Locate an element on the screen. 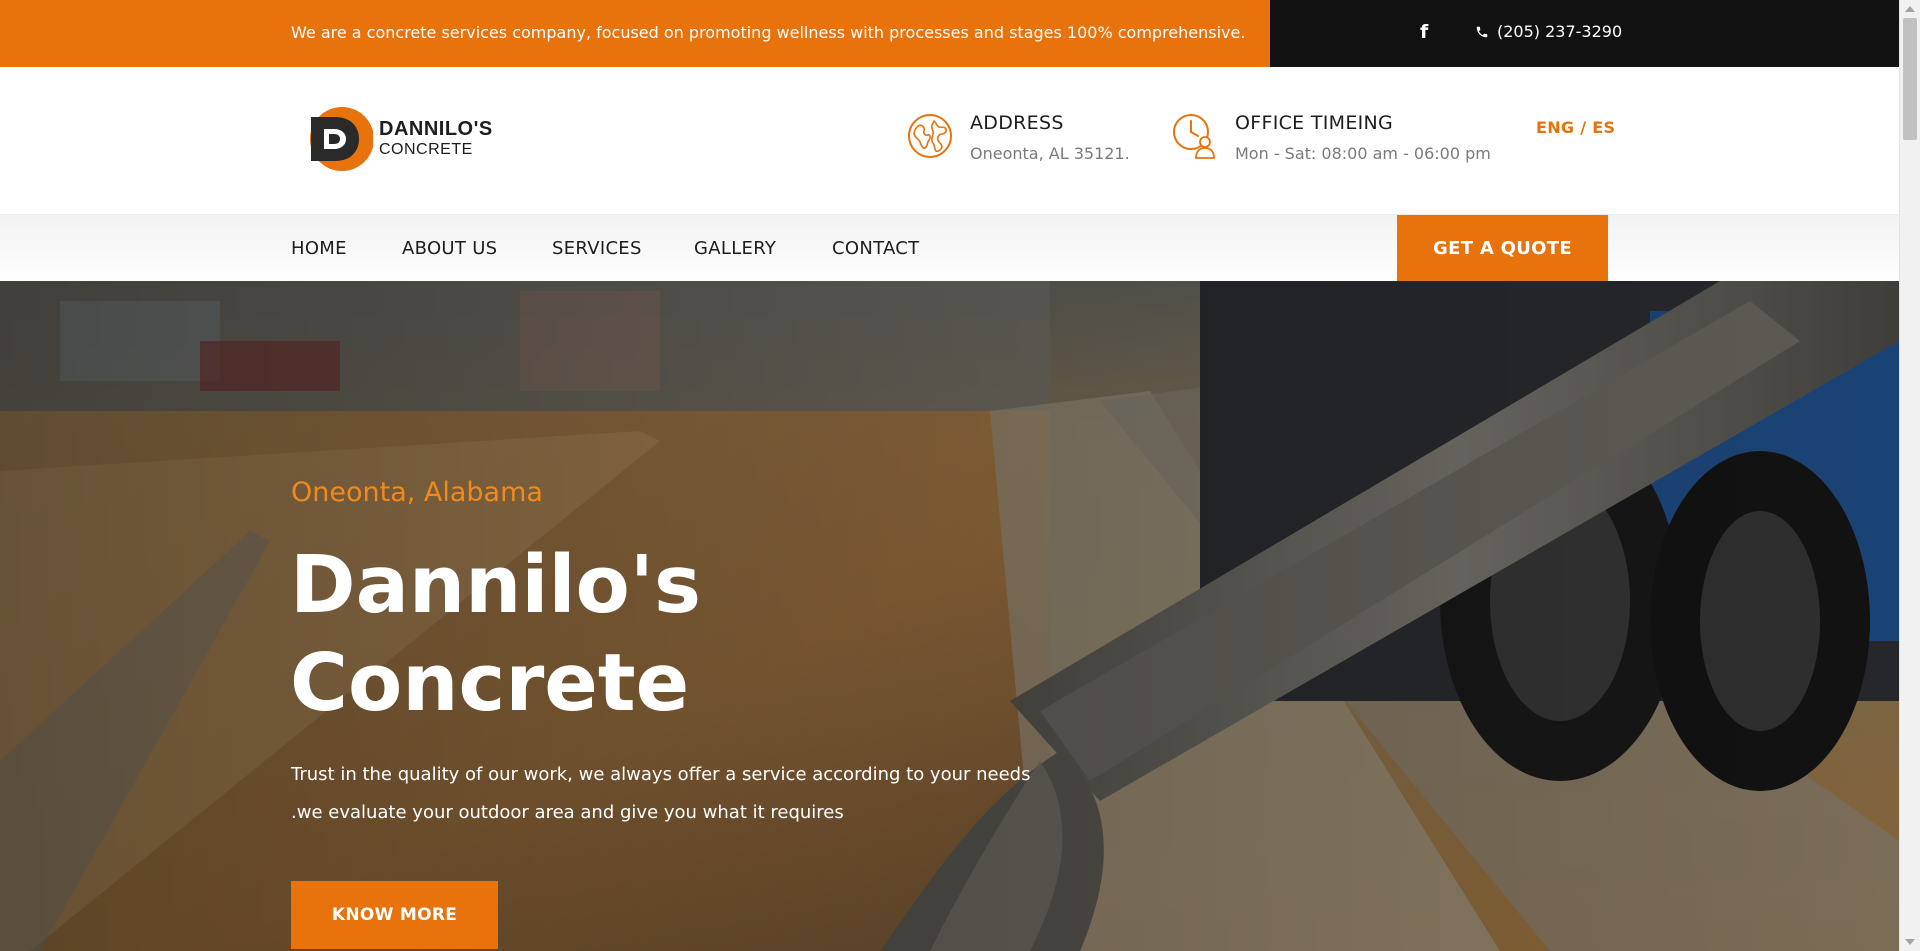 This screenshot has height=951, width=1920. office-hours-value: Mon - Sat: 08:00 am - 06:00 pm is located at coordinates (1363, 153).